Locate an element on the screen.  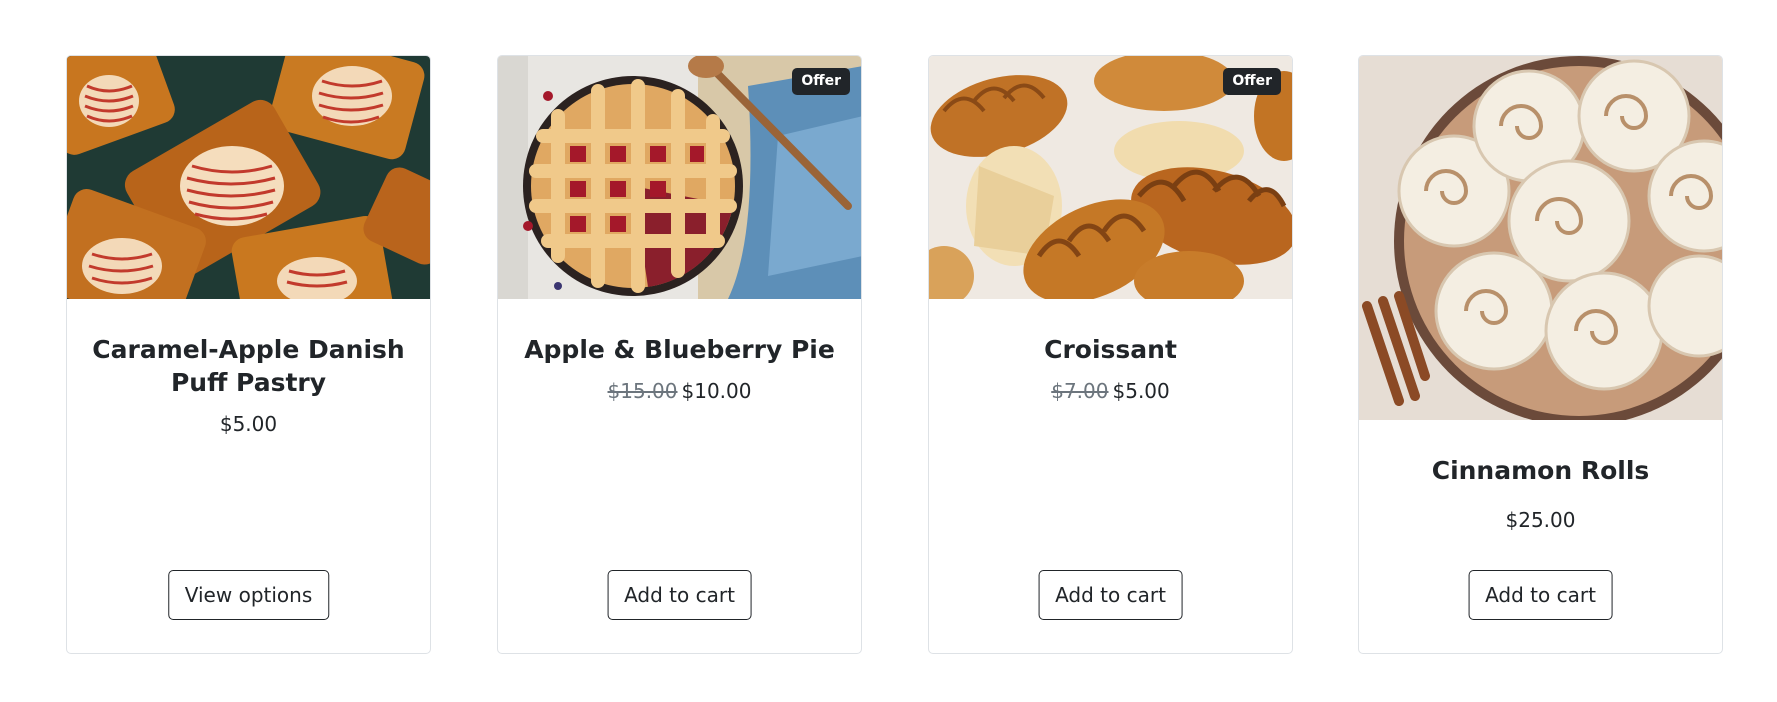
product-title: Cinnamon Rolls is located at coordinates (1540, 470).